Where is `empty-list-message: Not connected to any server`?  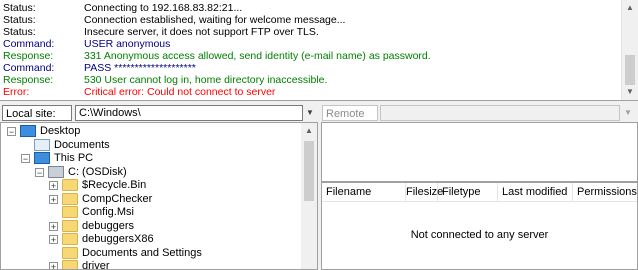 empty-list-message: Not connected to any server is located at coordinates (479, 235).